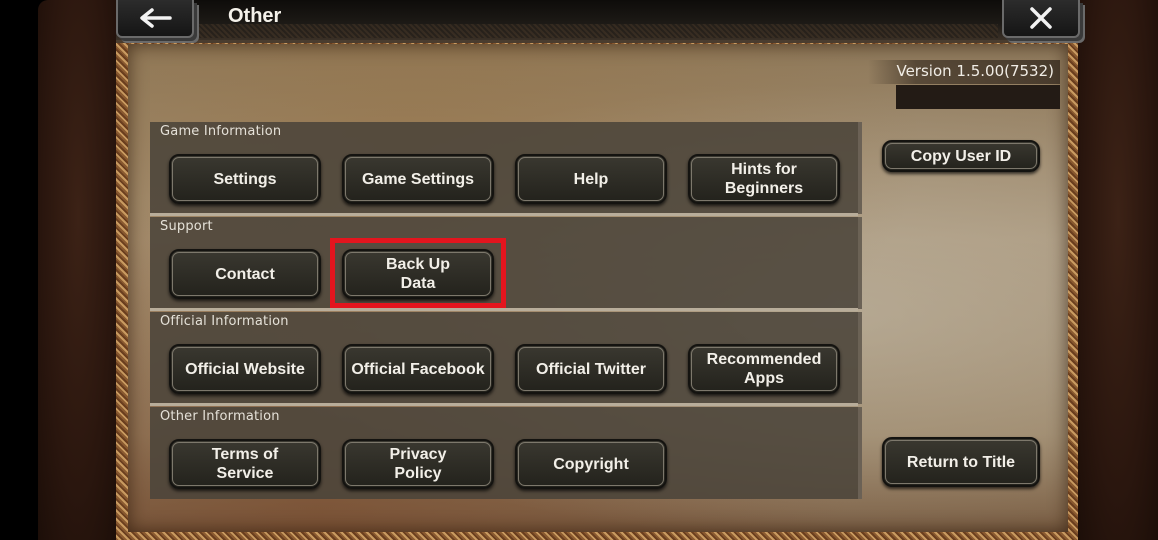  Describe the element at coordinates (597, 31) in the screenshot. I see `header-texture` at that location.